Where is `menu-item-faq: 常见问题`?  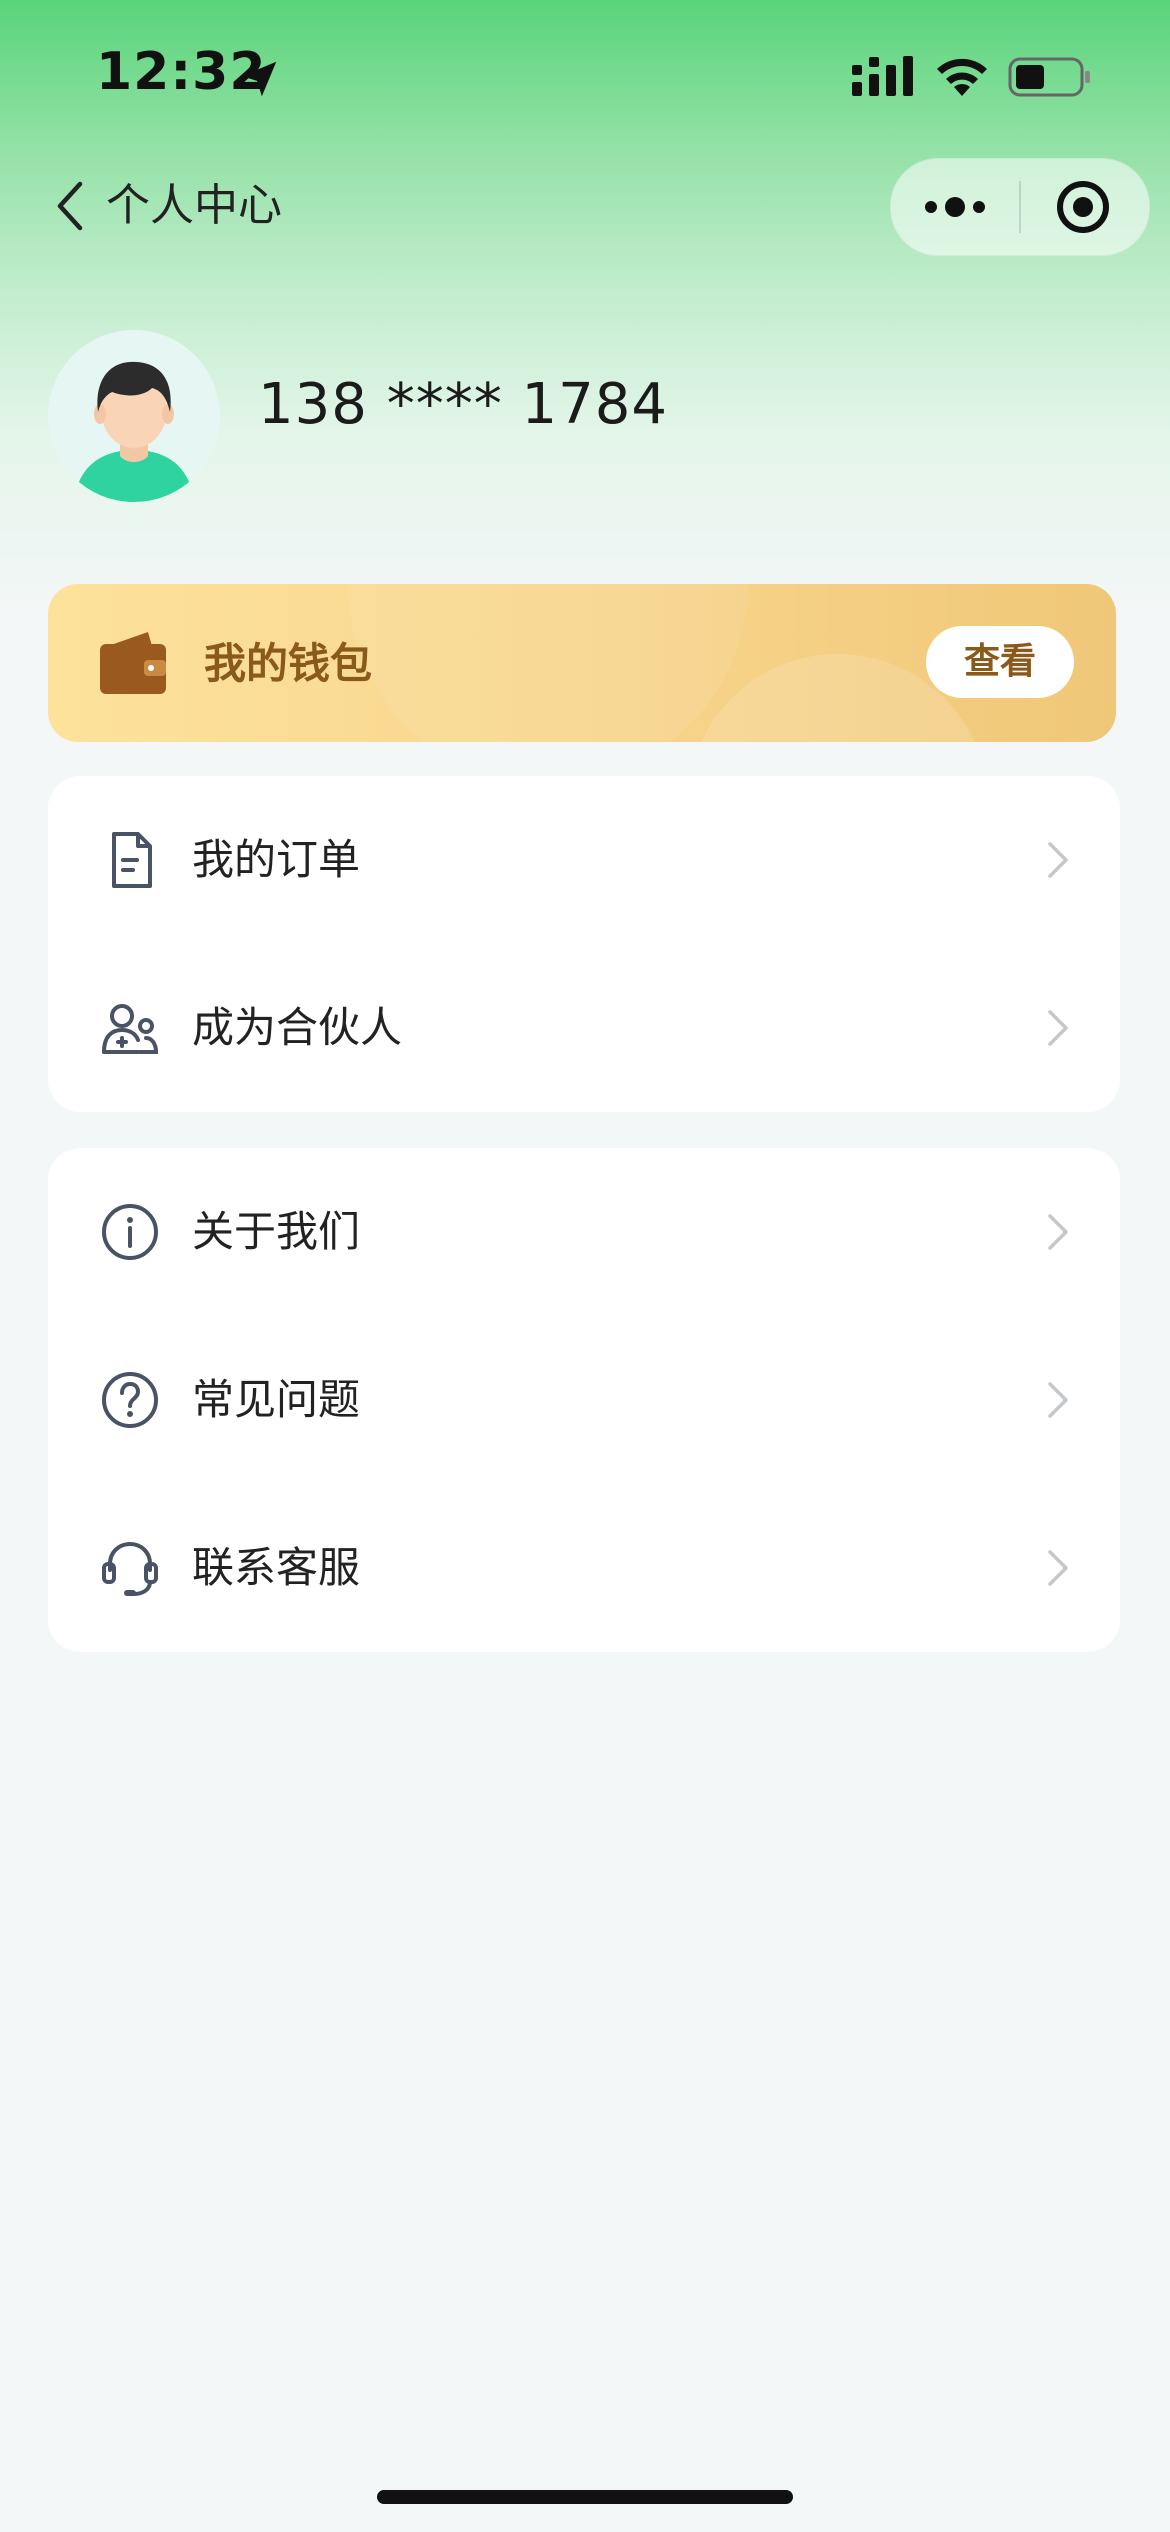 menu-item-faq: 常见问题 is located at coordinates (584, 1400).